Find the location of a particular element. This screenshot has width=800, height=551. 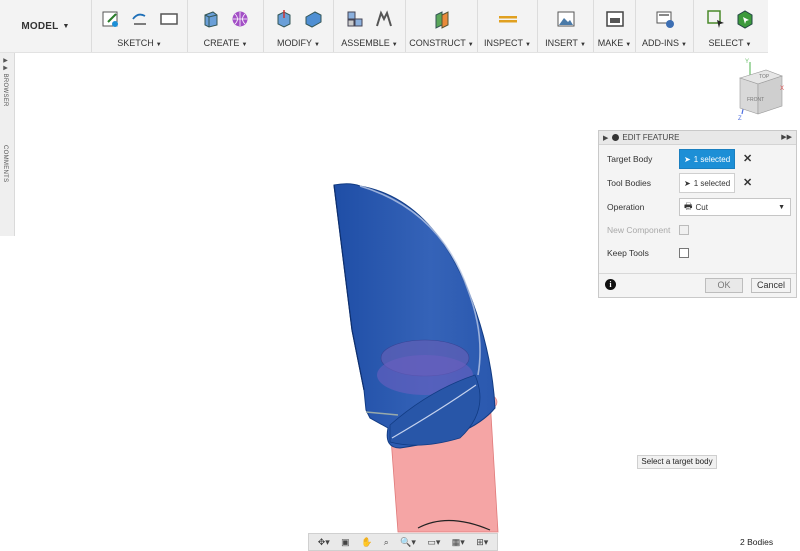

new-component-checkbox is located at coordinates (684, 230).